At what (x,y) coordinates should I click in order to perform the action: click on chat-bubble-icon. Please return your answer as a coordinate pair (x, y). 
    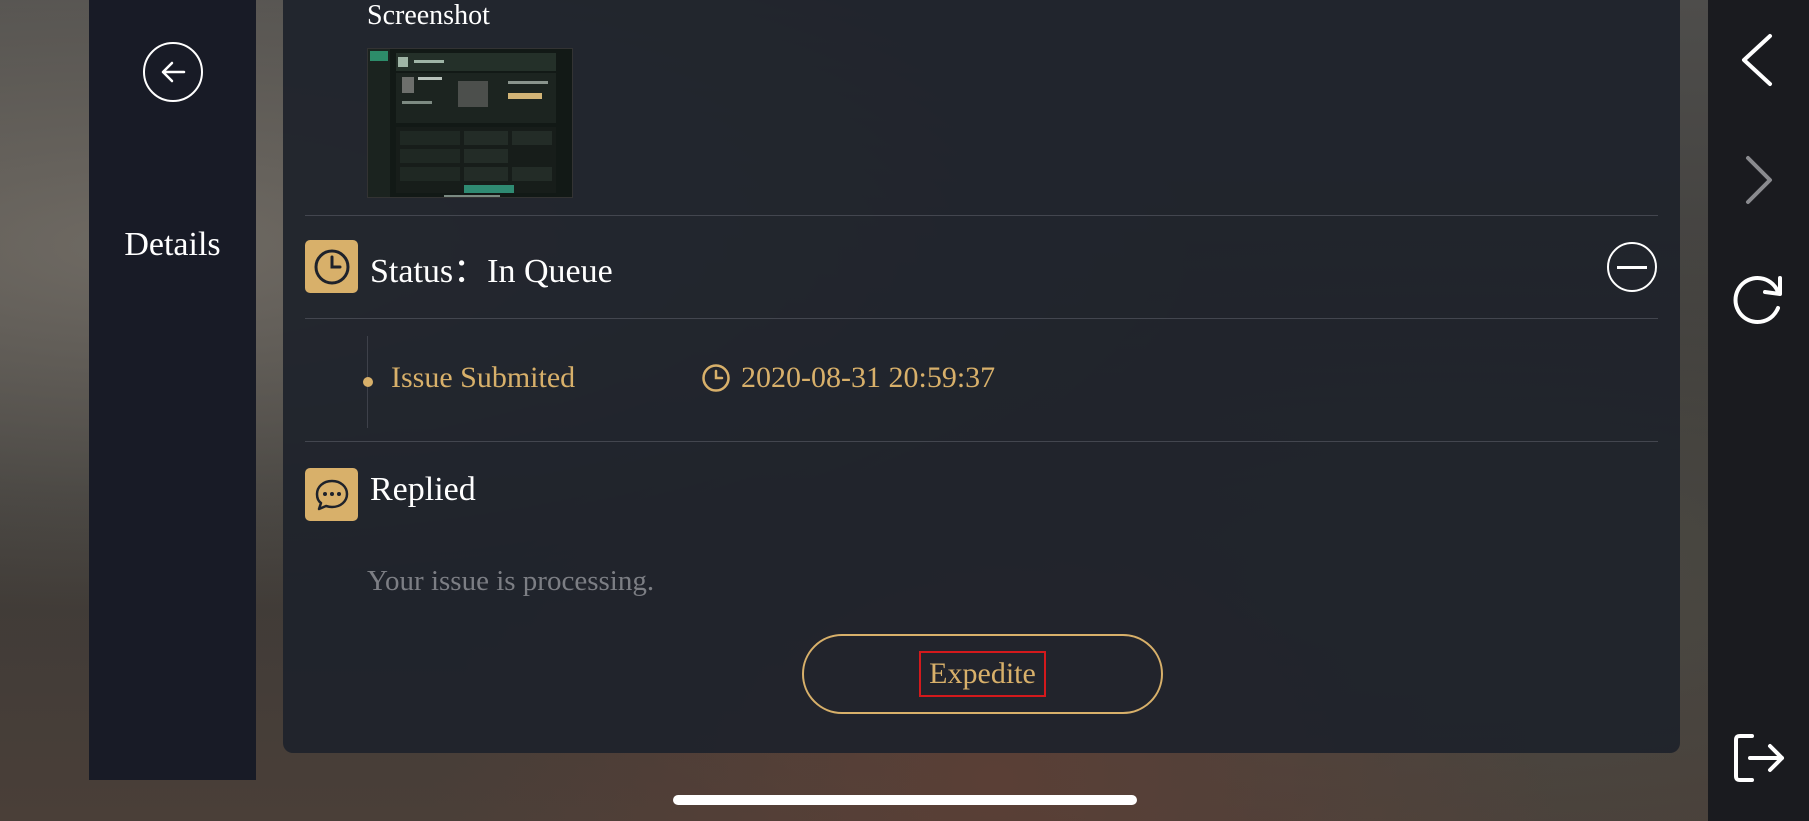
    Looking at the image, I should click on (331, 494).